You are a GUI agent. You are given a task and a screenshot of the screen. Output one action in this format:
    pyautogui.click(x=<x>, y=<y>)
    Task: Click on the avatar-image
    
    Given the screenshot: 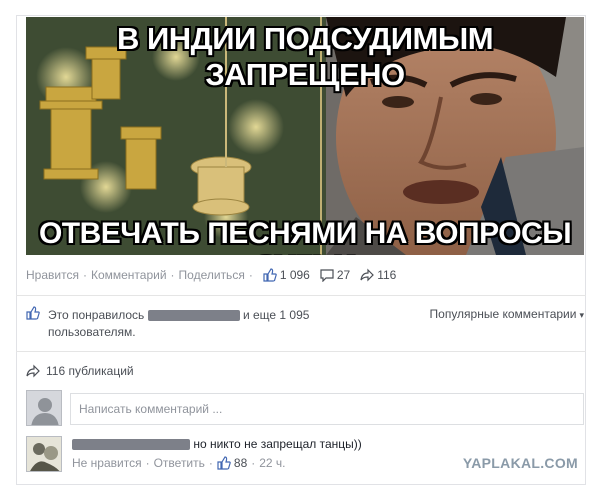 What is the action you would take?
    pyautogui.click(x=44, y=454)
    